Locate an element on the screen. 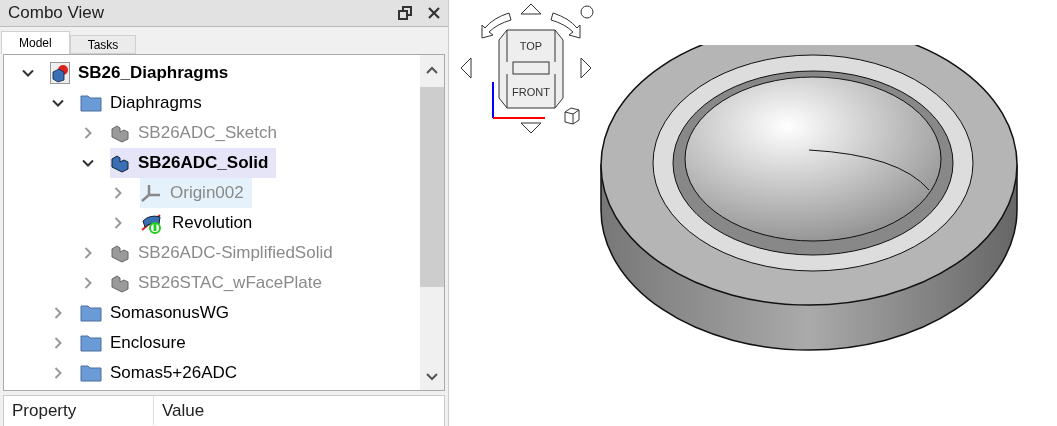  scroll-down-icon is located at coordinates (432, 376).